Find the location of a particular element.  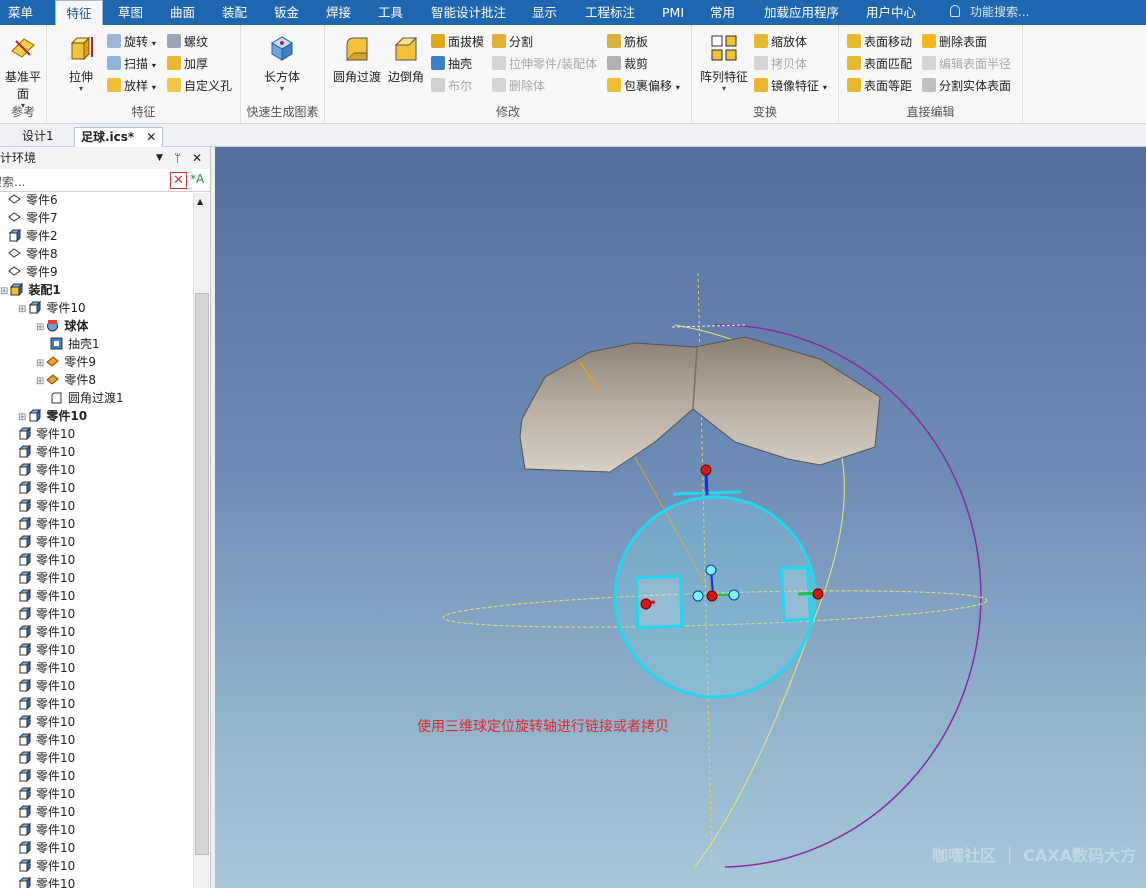

chamfer-button: 边倒角 is located at coordinates (406, 59).